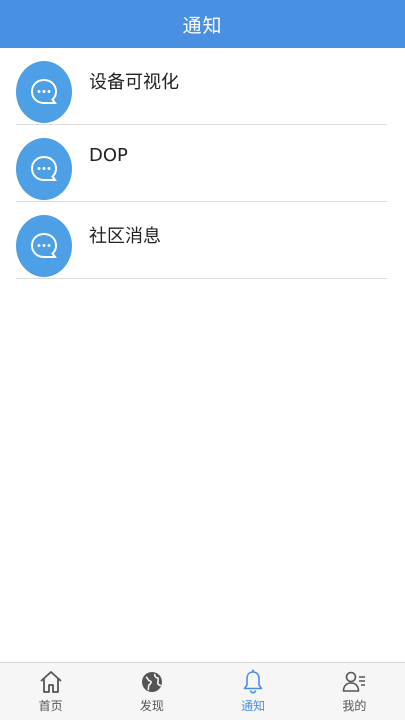  I want to click on tab-notifications: 通知, so click(253, 691).